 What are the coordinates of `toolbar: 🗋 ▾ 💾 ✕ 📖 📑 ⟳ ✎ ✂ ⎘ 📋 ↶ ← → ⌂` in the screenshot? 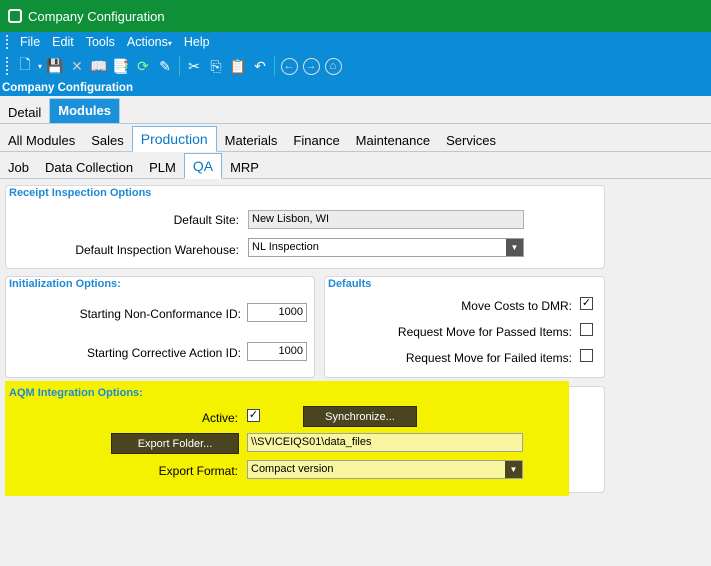 It's located at (355, 66).